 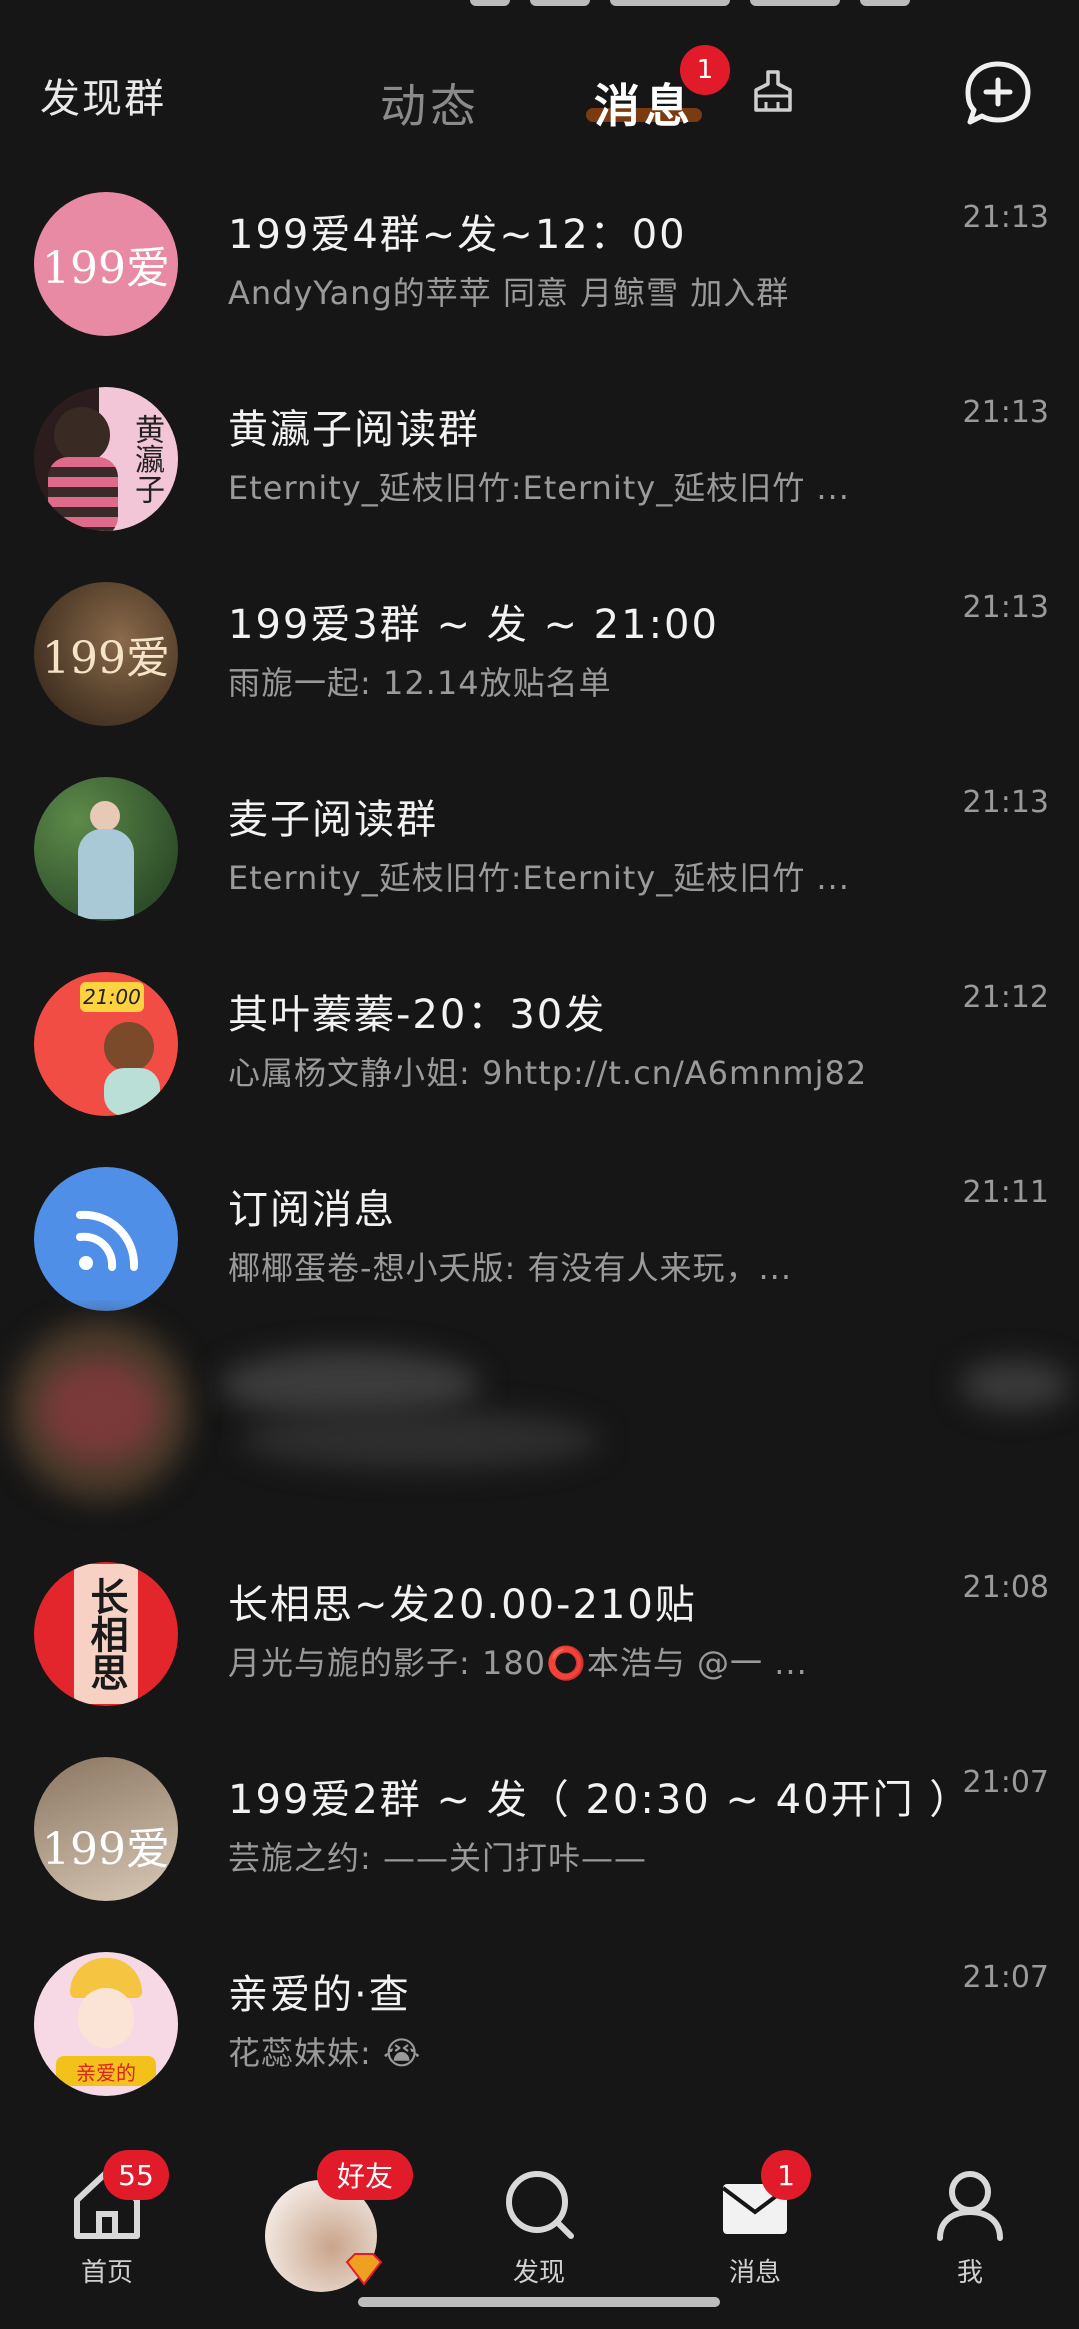 I want to click on group-avatar: 21:00, so click(x=106, y=1044).